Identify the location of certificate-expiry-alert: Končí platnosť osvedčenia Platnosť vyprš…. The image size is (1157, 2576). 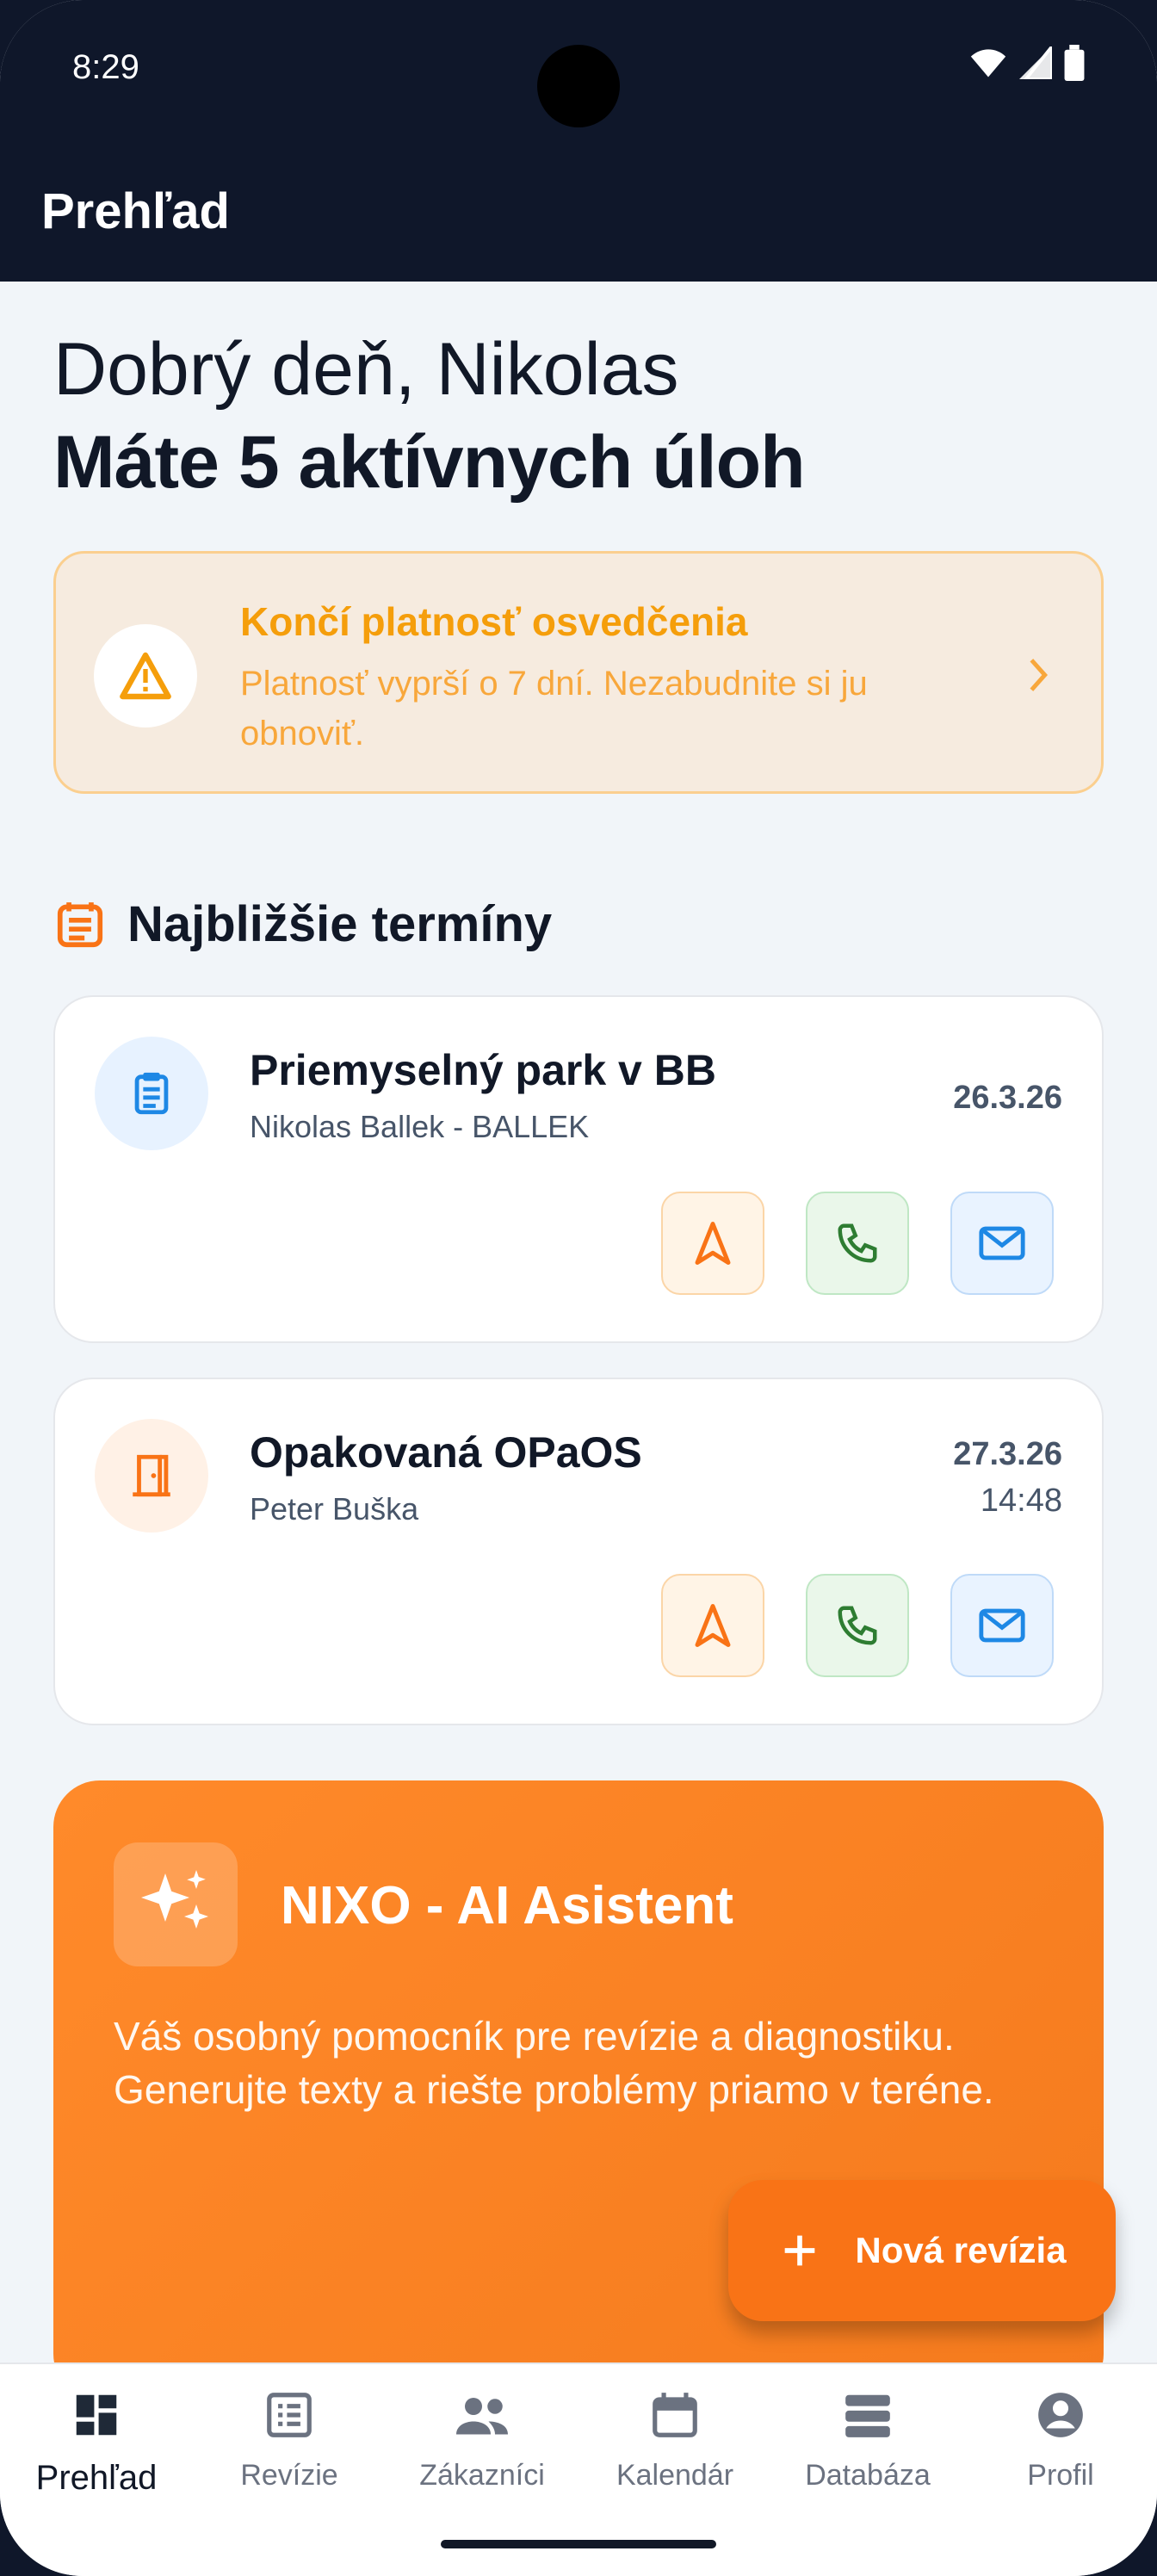
(579, 672).